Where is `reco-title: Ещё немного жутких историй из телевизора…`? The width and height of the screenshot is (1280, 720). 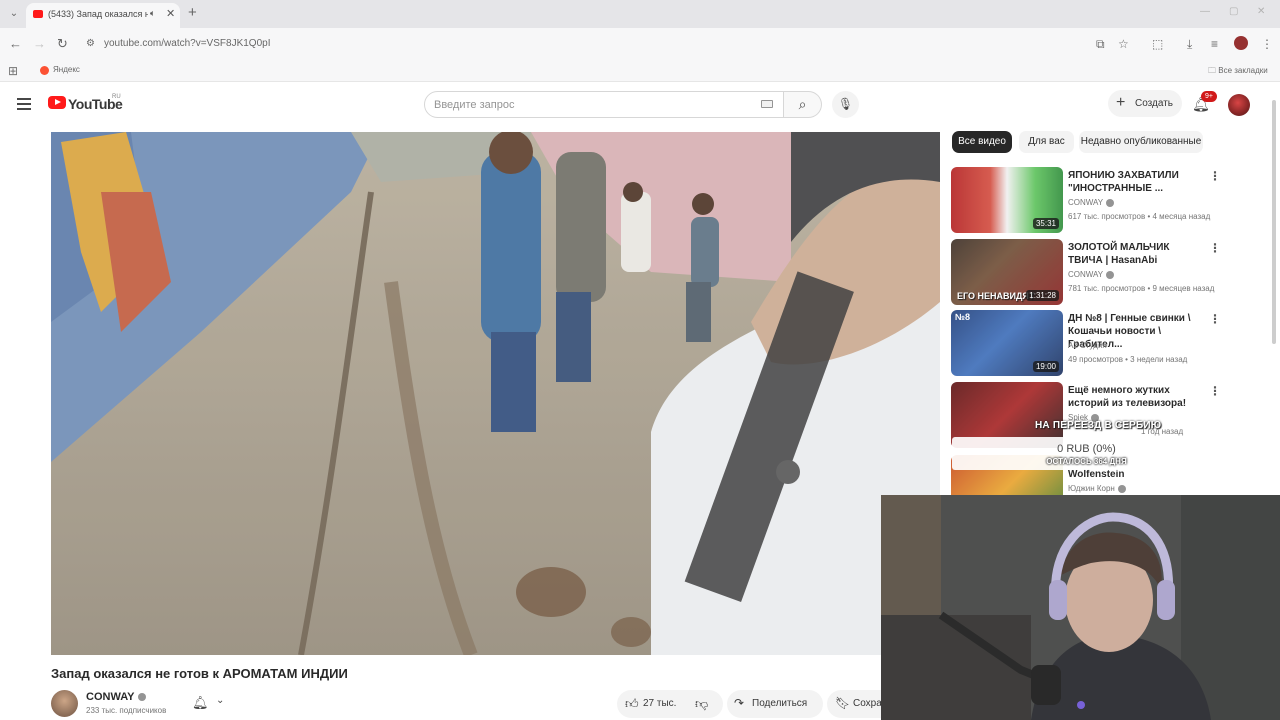 reco-title: Ещё немного жутких историй из телевизора… is located at coordinates (1137, 397).